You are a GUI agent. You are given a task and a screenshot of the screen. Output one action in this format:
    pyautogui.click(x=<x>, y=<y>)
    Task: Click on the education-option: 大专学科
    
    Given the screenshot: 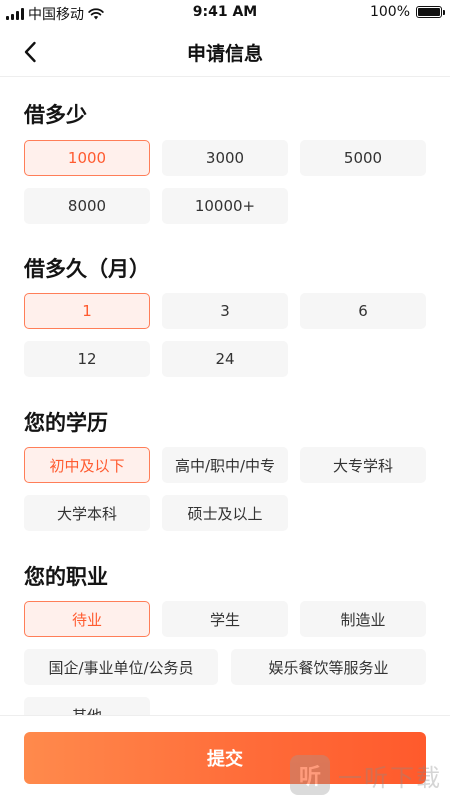 What is the action you would take?
    pyautogui.click(x=363, y=465)
    